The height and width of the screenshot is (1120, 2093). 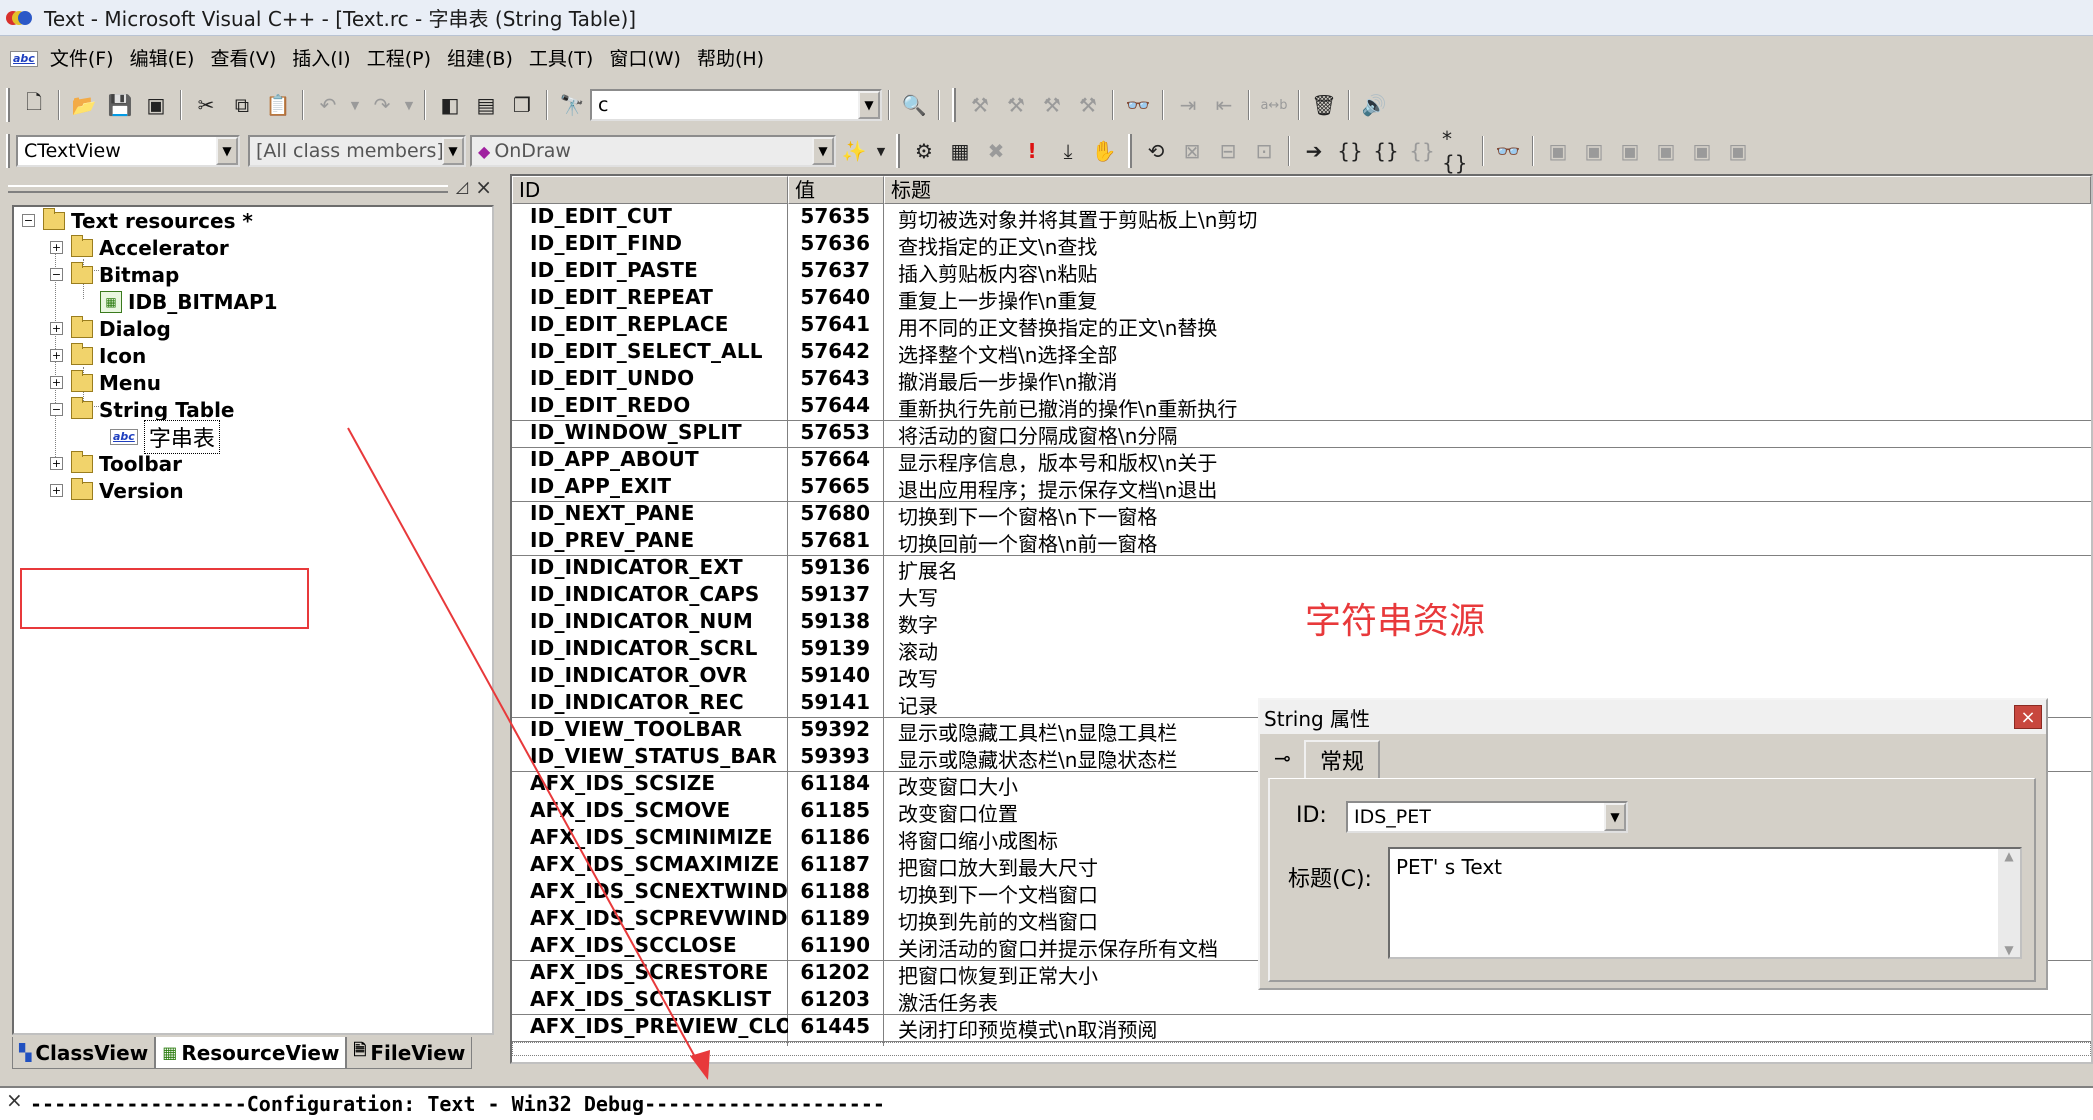 What do you see at coordinates (650, 190) in the screenshot?
I see `column-header-id: ID` at bounding box center [650, 190].